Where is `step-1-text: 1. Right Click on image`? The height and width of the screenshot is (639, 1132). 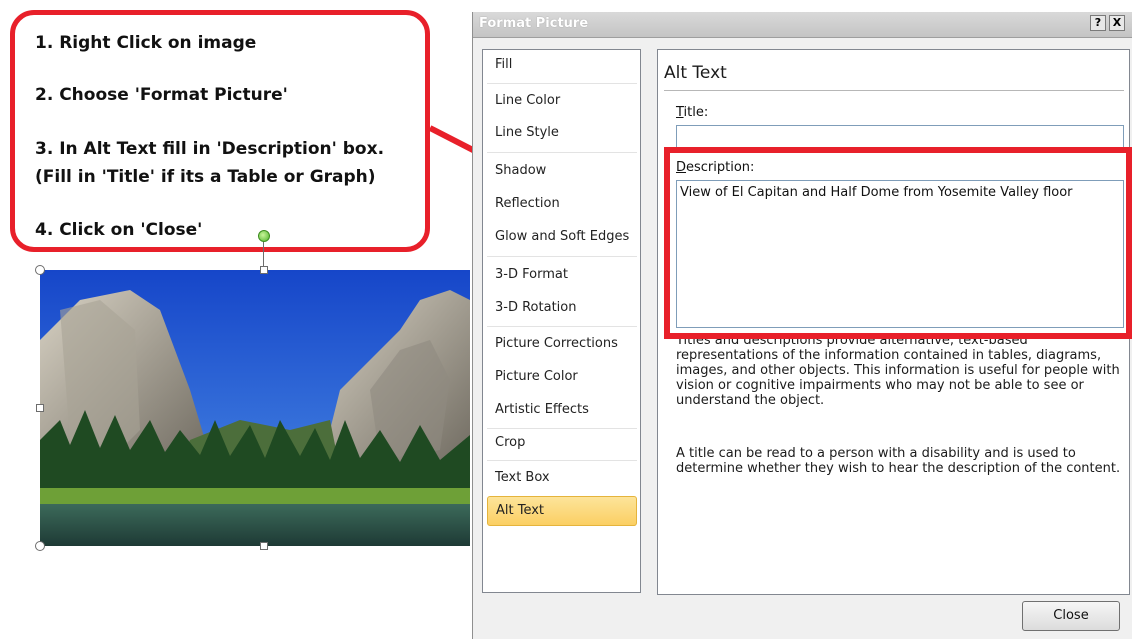
step-1-text: 1. Right Click on image is located at coordinates (146, 43).